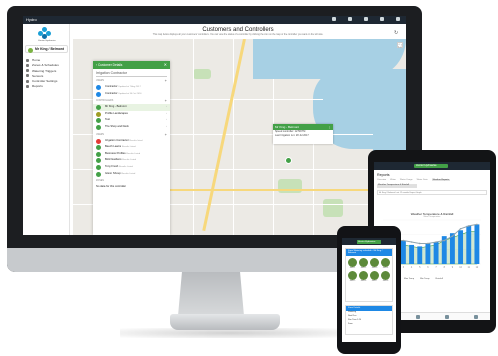 This screenshot has height=356, width=498. Describe the element at coordinates (31, 19) in the screenshot. I see `home-link: Hydro` at that location.